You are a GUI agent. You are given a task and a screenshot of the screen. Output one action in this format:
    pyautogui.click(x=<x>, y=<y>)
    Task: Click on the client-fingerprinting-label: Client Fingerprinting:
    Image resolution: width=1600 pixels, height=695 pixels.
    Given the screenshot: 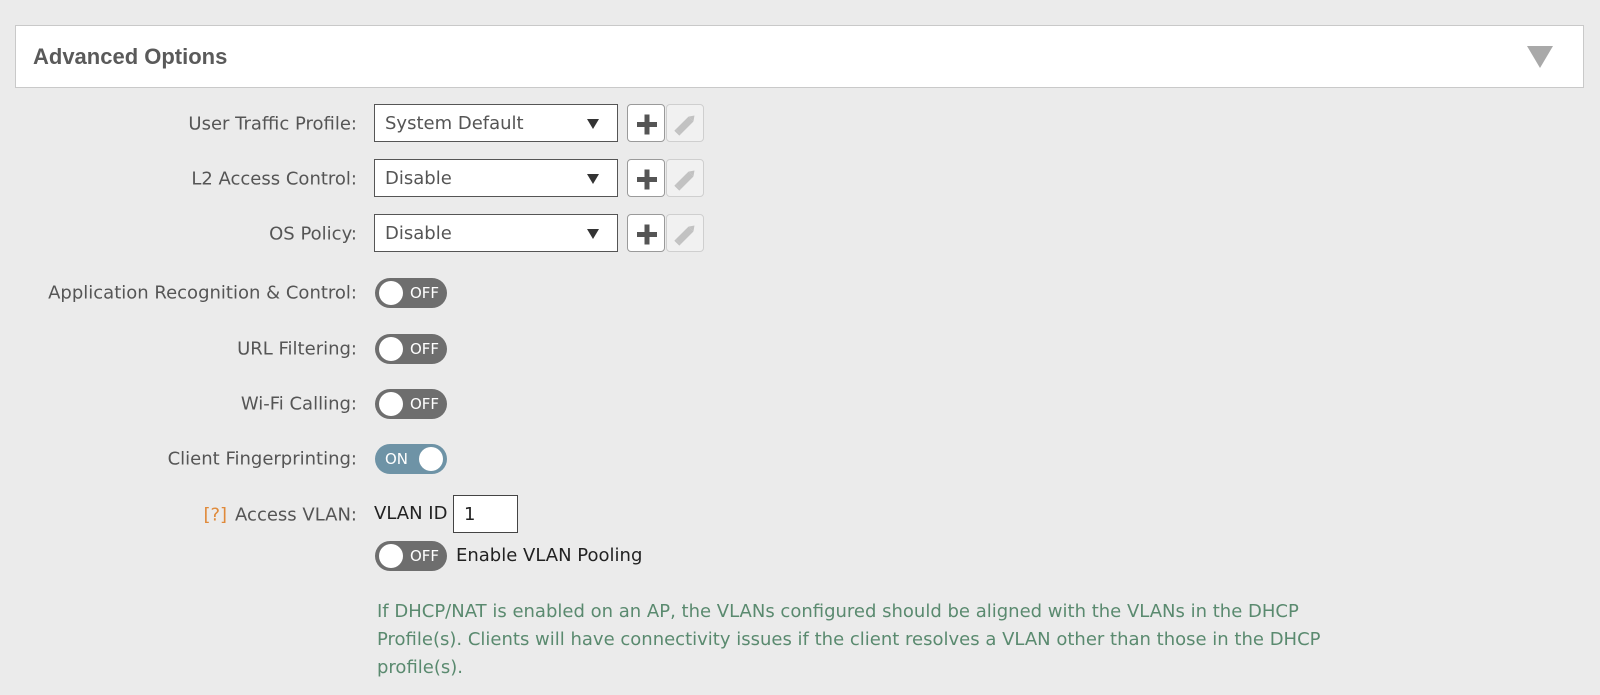 What is the action you would take?
    pyautogui.click(x=262, y=459)
    